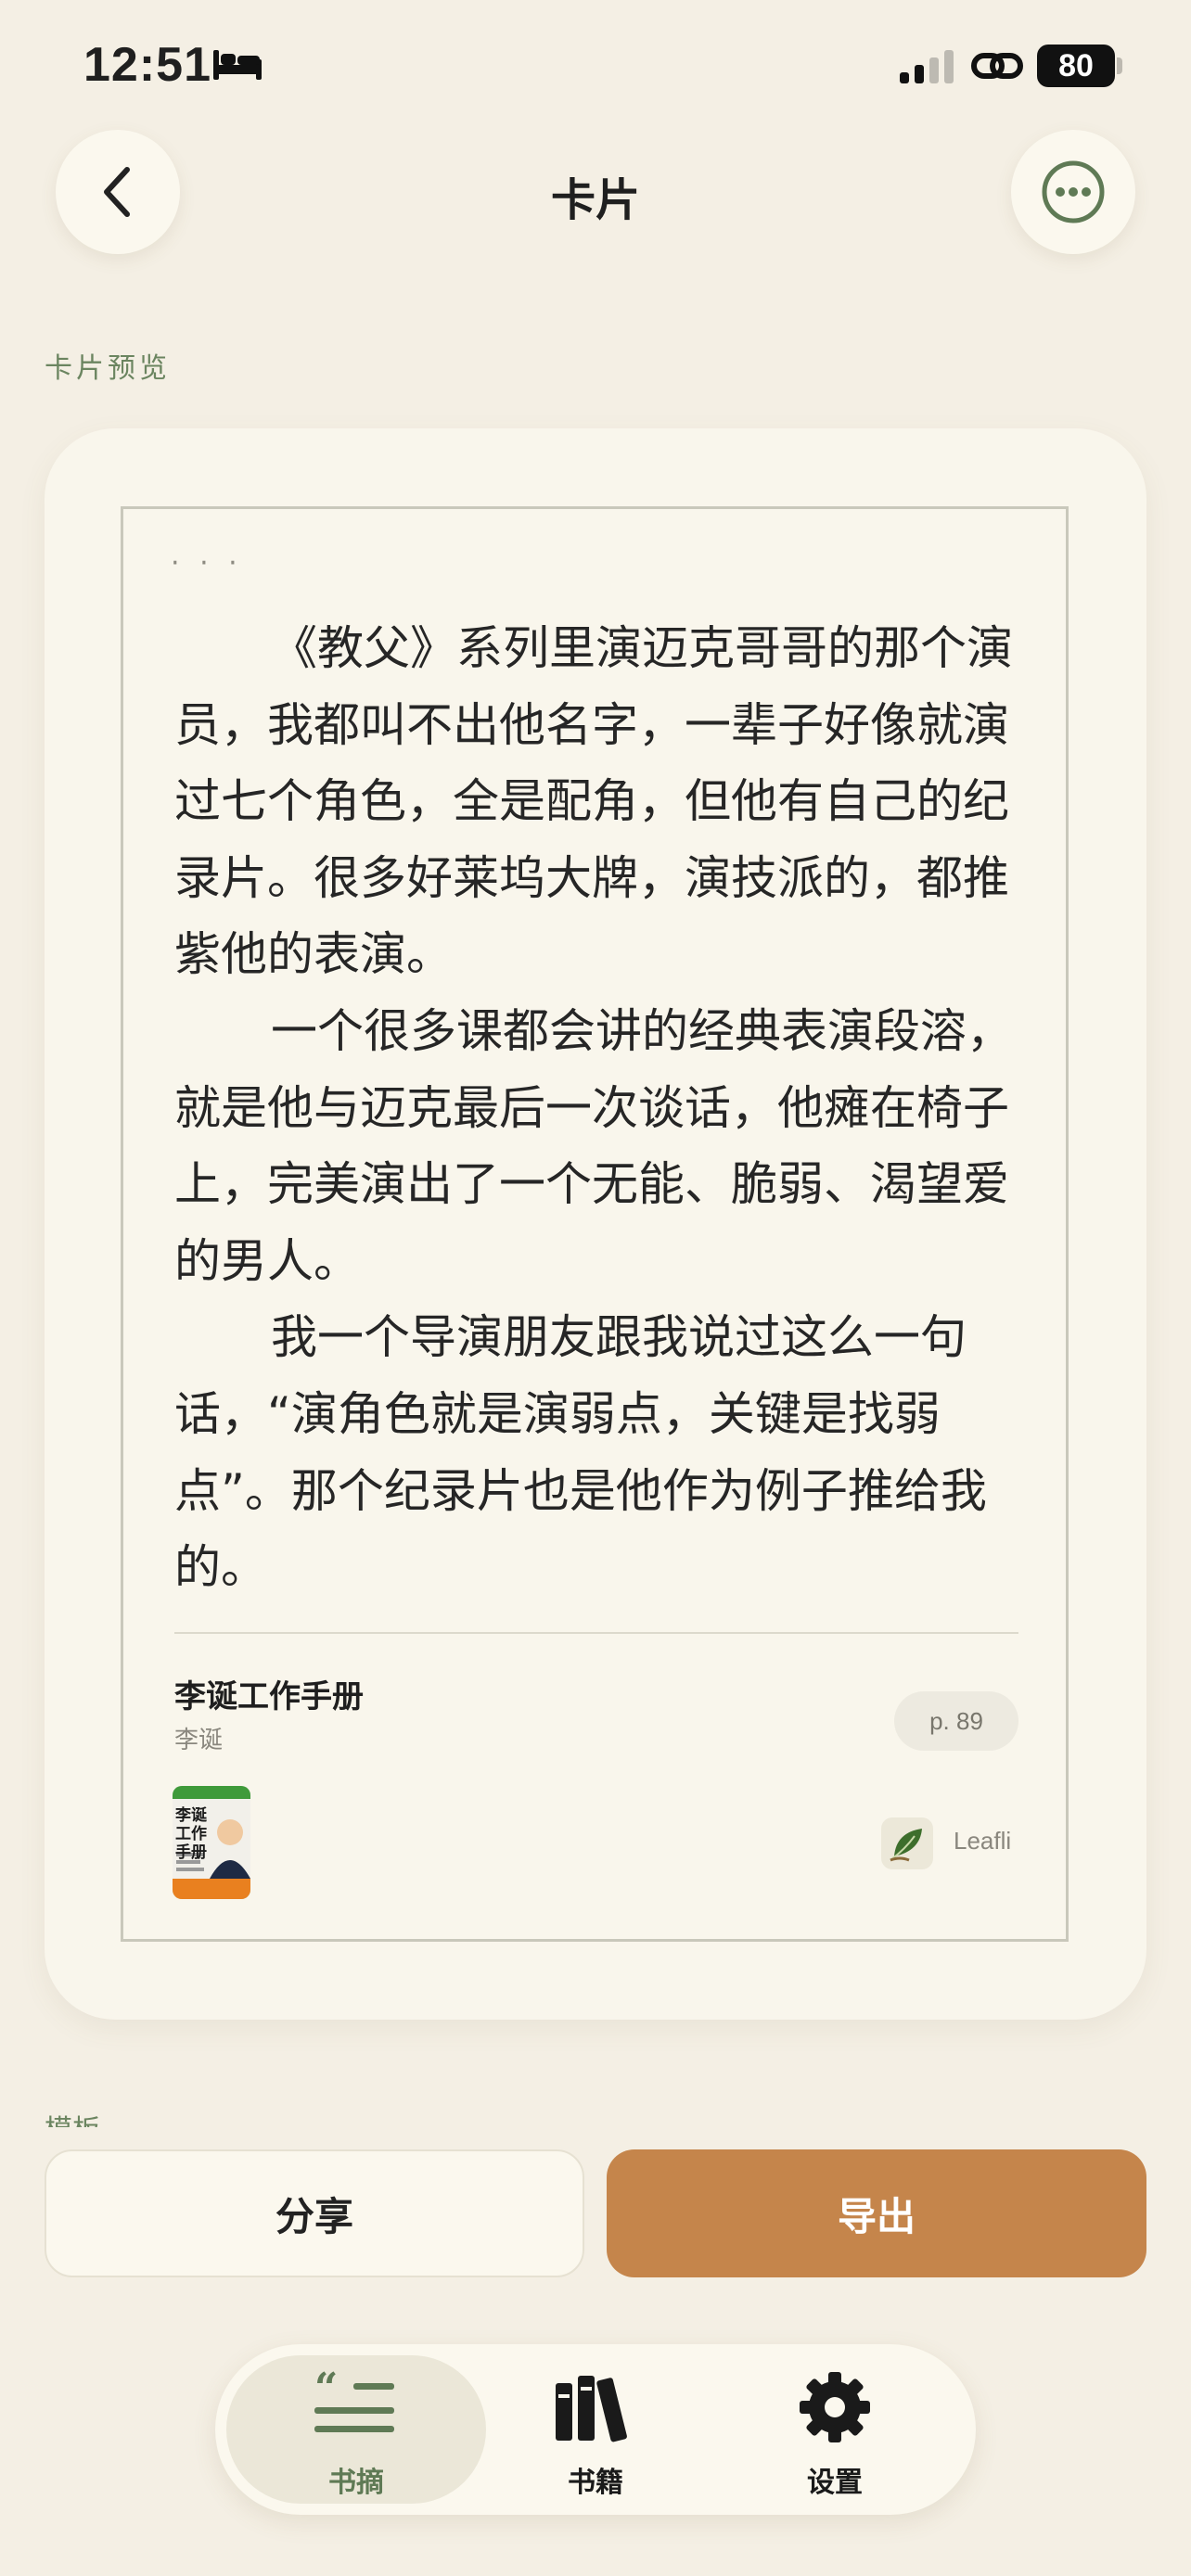 Image resolution: width=1191 pixels, height=2576 pixels. I want to click on tab-excerpts: “ 书摘, so click(356, 2435).